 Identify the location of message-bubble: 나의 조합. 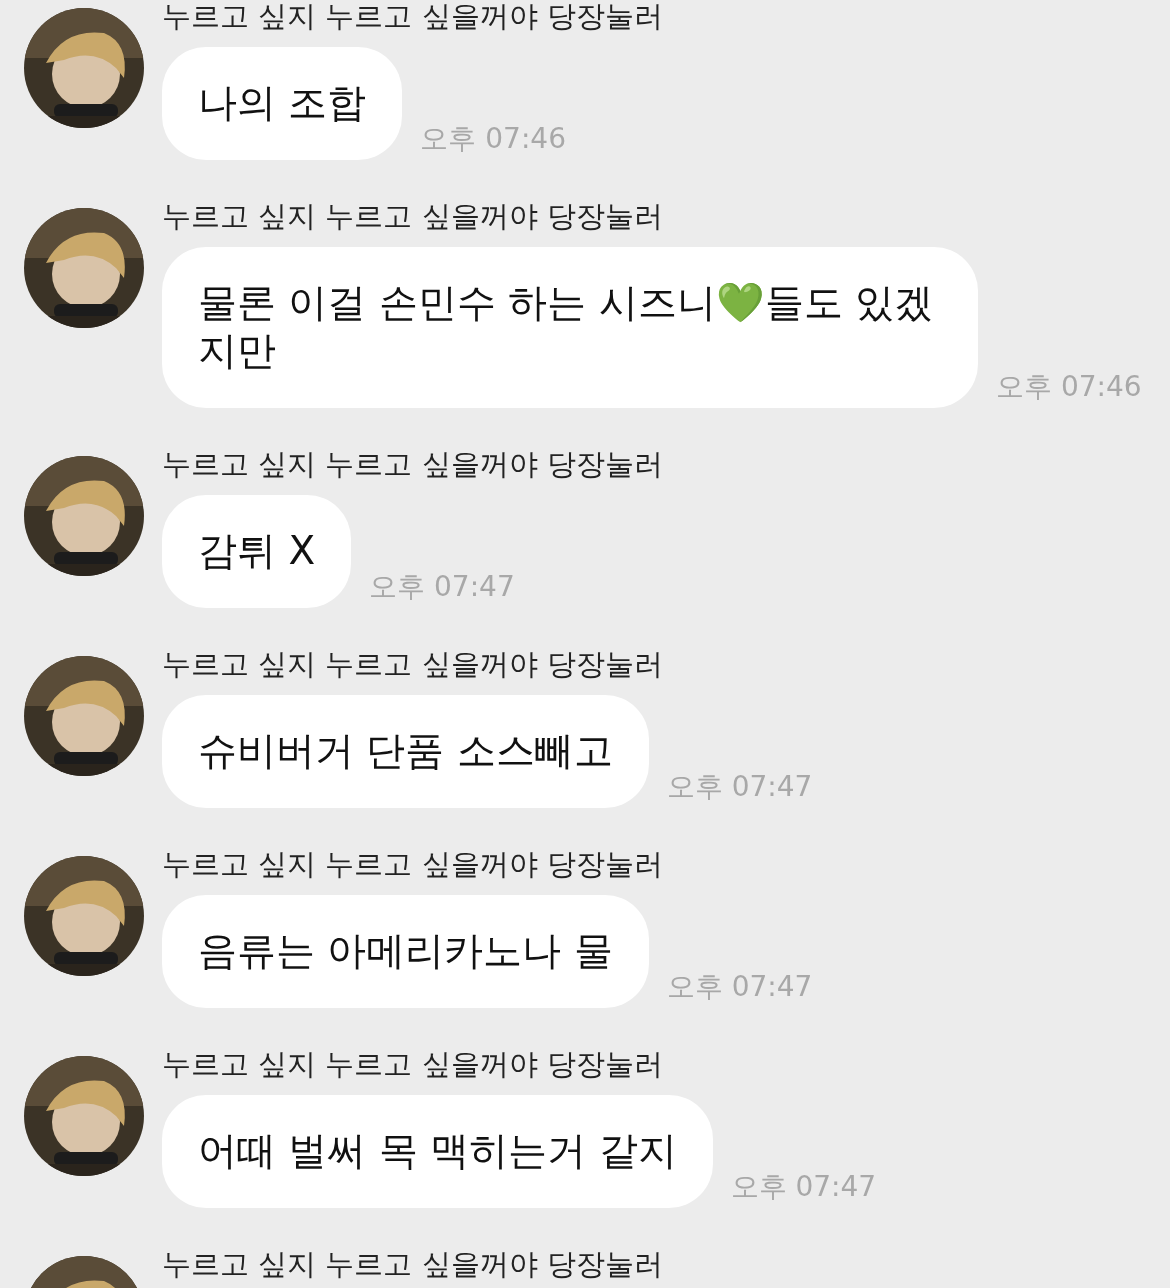
(282, 103).